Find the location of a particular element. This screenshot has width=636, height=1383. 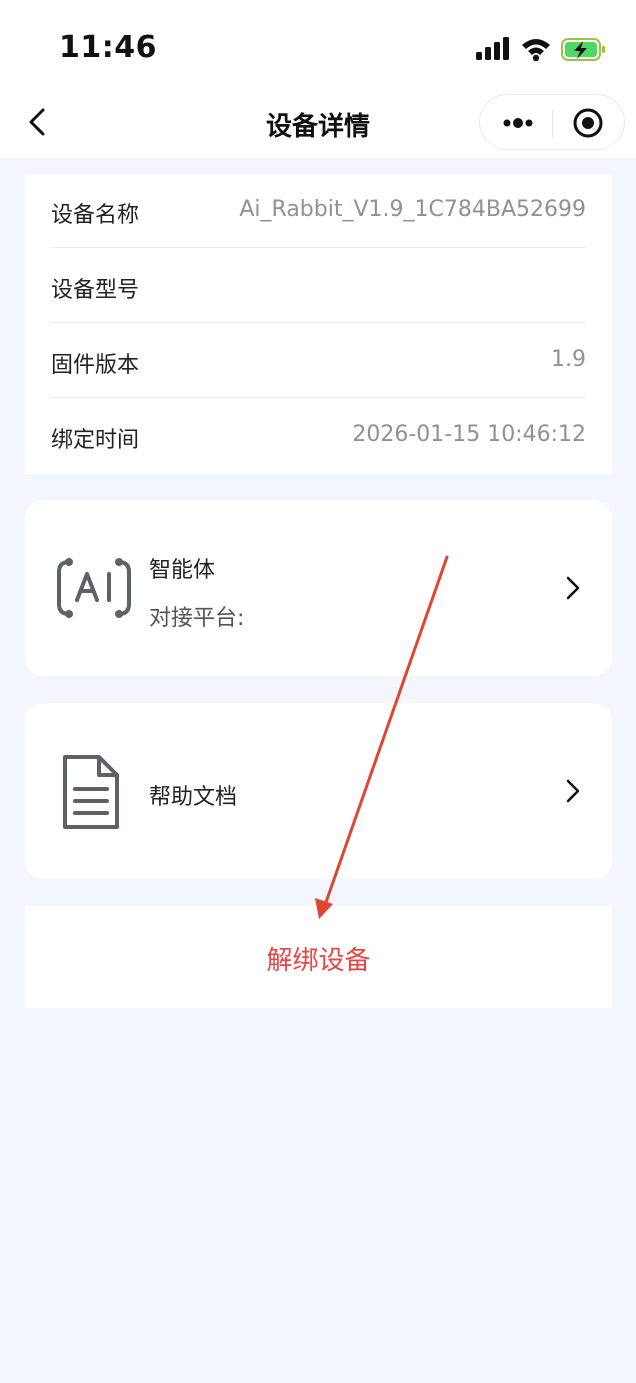

document-icon is located at coordinates (91, 792).